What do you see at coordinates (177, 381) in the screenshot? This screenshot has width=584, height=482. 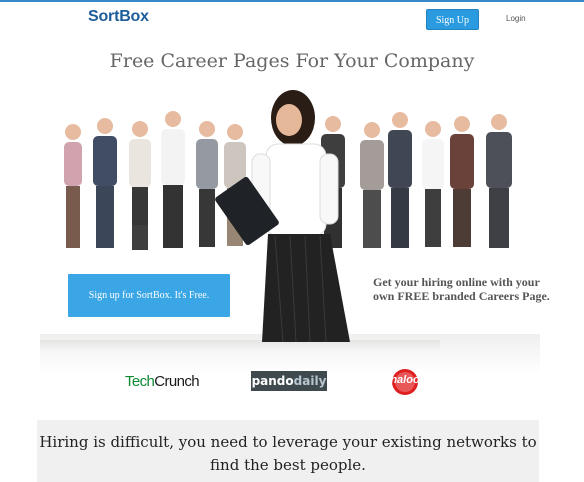 I see `techcrunch-crunch-text: Crunch` at bounding box center [177, 381].